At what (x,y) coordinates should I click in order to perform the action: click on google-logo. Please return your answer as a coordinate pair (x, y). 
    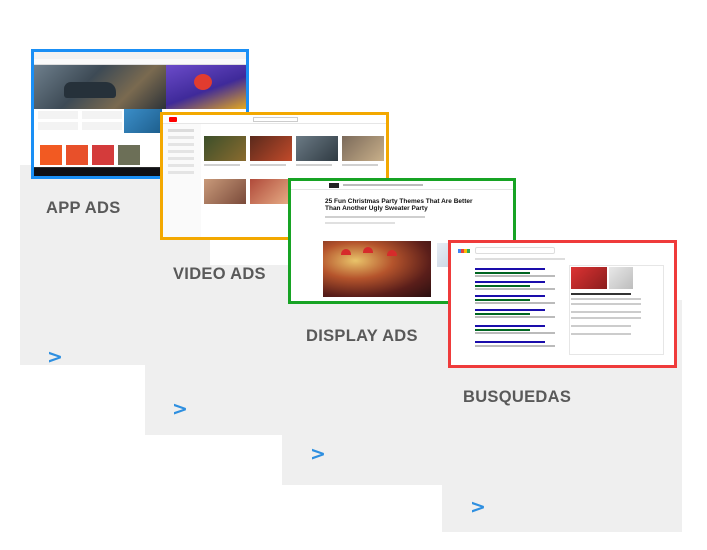
    Looking at the image, I should click on (464, 251).